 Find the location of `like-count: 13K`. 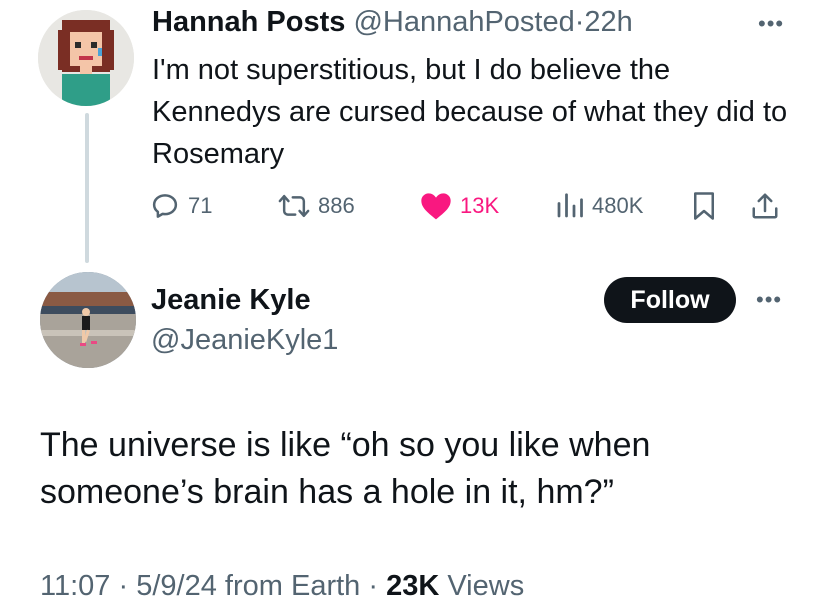

like-count: 13K is located at coordinates (480, 205).